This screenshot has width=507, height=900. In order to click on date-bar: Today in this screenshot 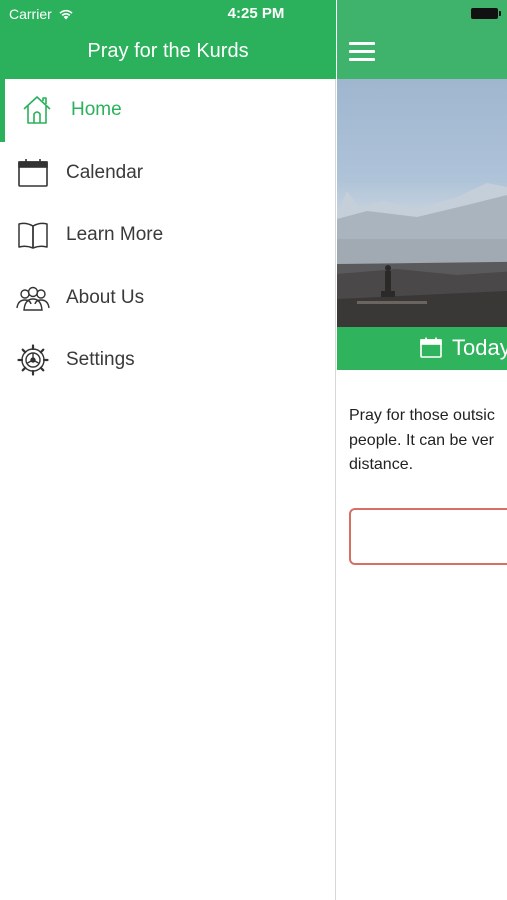, I will do `click(422, 348)`.